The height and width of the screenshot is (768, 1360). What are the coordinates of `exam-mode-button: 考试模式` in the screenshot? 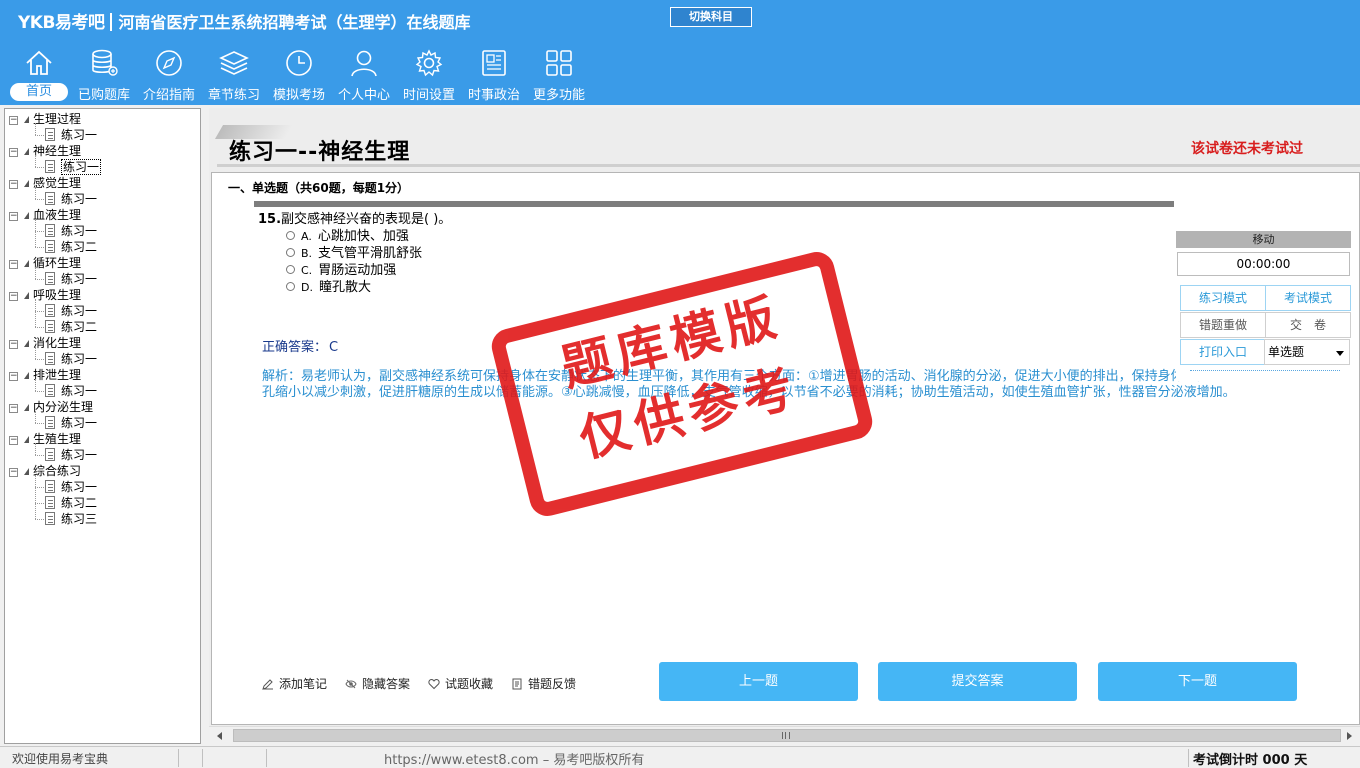 It's located at (1308, 298).